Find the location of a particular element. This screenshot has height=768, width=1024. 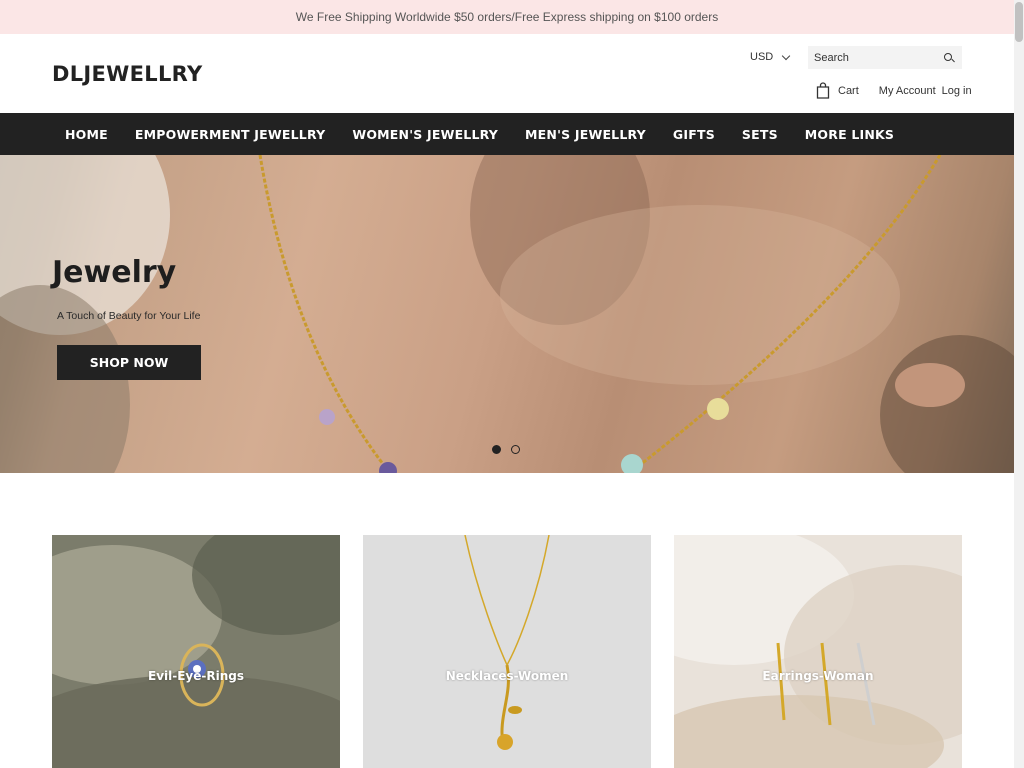

slider-dots is located at coordinates (506, 449).